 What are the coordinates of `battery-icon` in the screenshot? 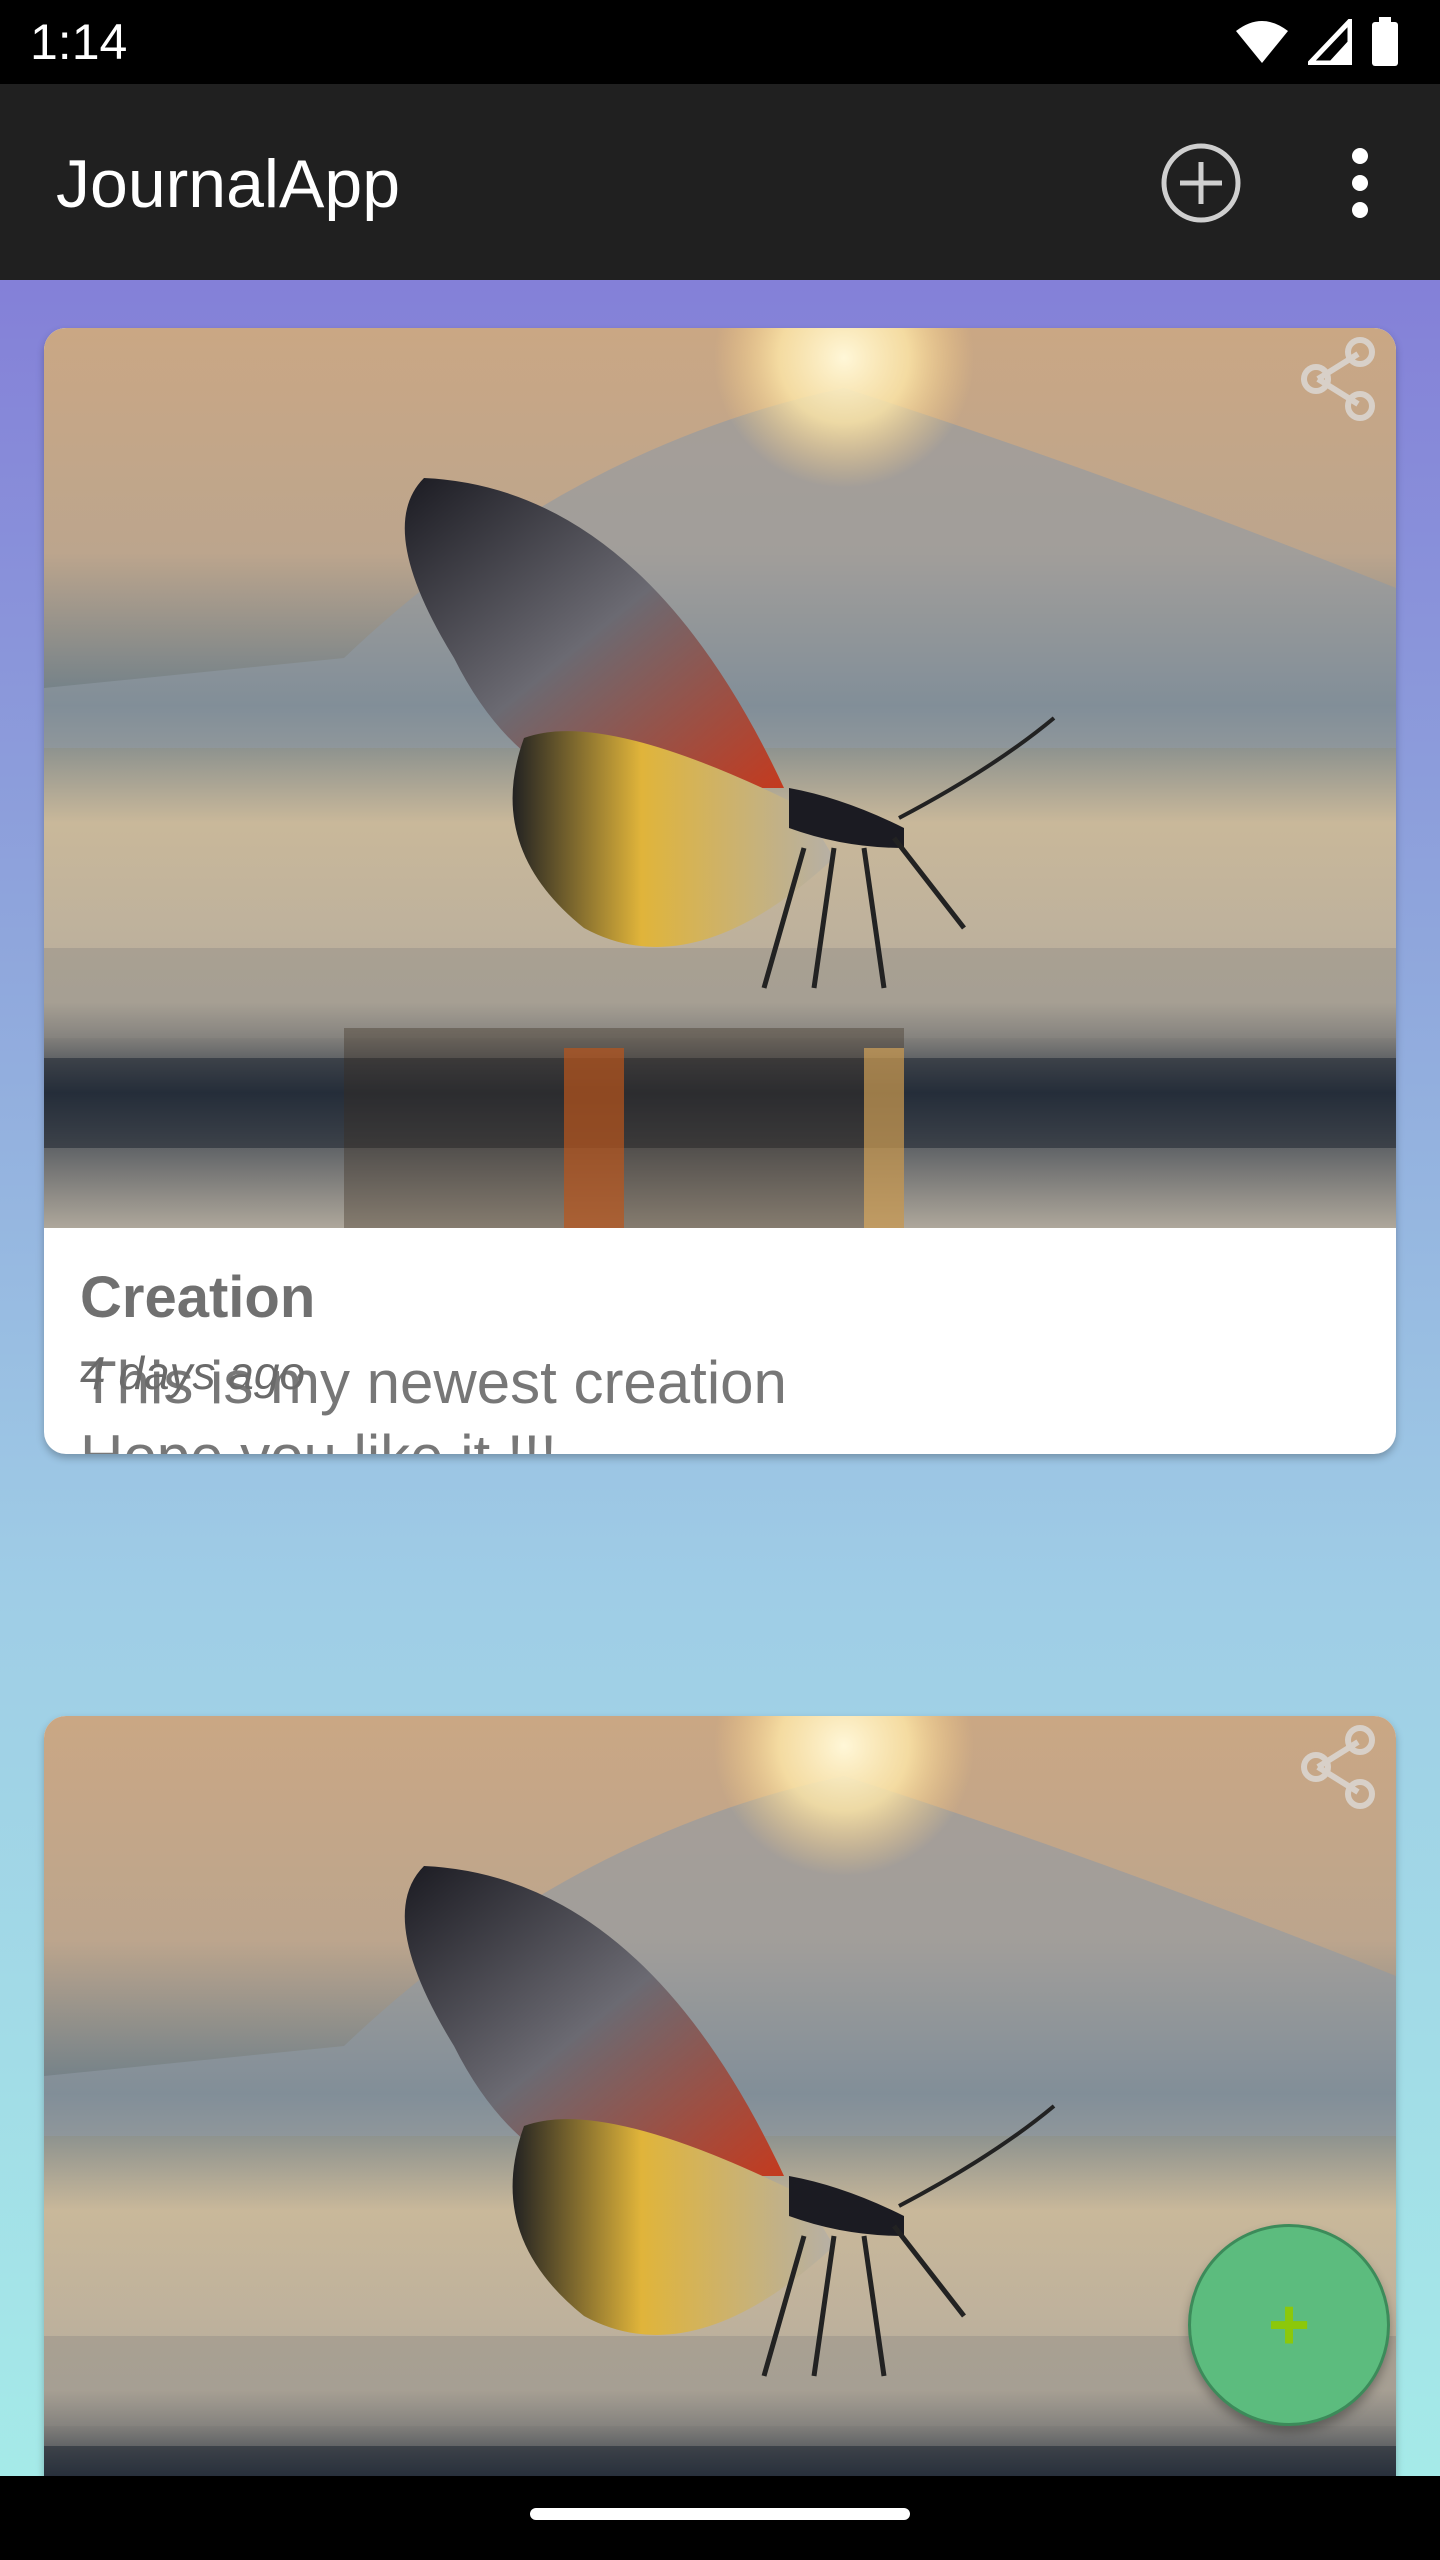 It's located at (1385, 41).